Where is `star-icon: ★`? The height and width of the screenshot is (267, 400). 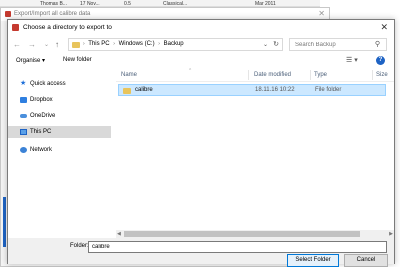
star-icon: ★ is located at coordinates (23, 83).